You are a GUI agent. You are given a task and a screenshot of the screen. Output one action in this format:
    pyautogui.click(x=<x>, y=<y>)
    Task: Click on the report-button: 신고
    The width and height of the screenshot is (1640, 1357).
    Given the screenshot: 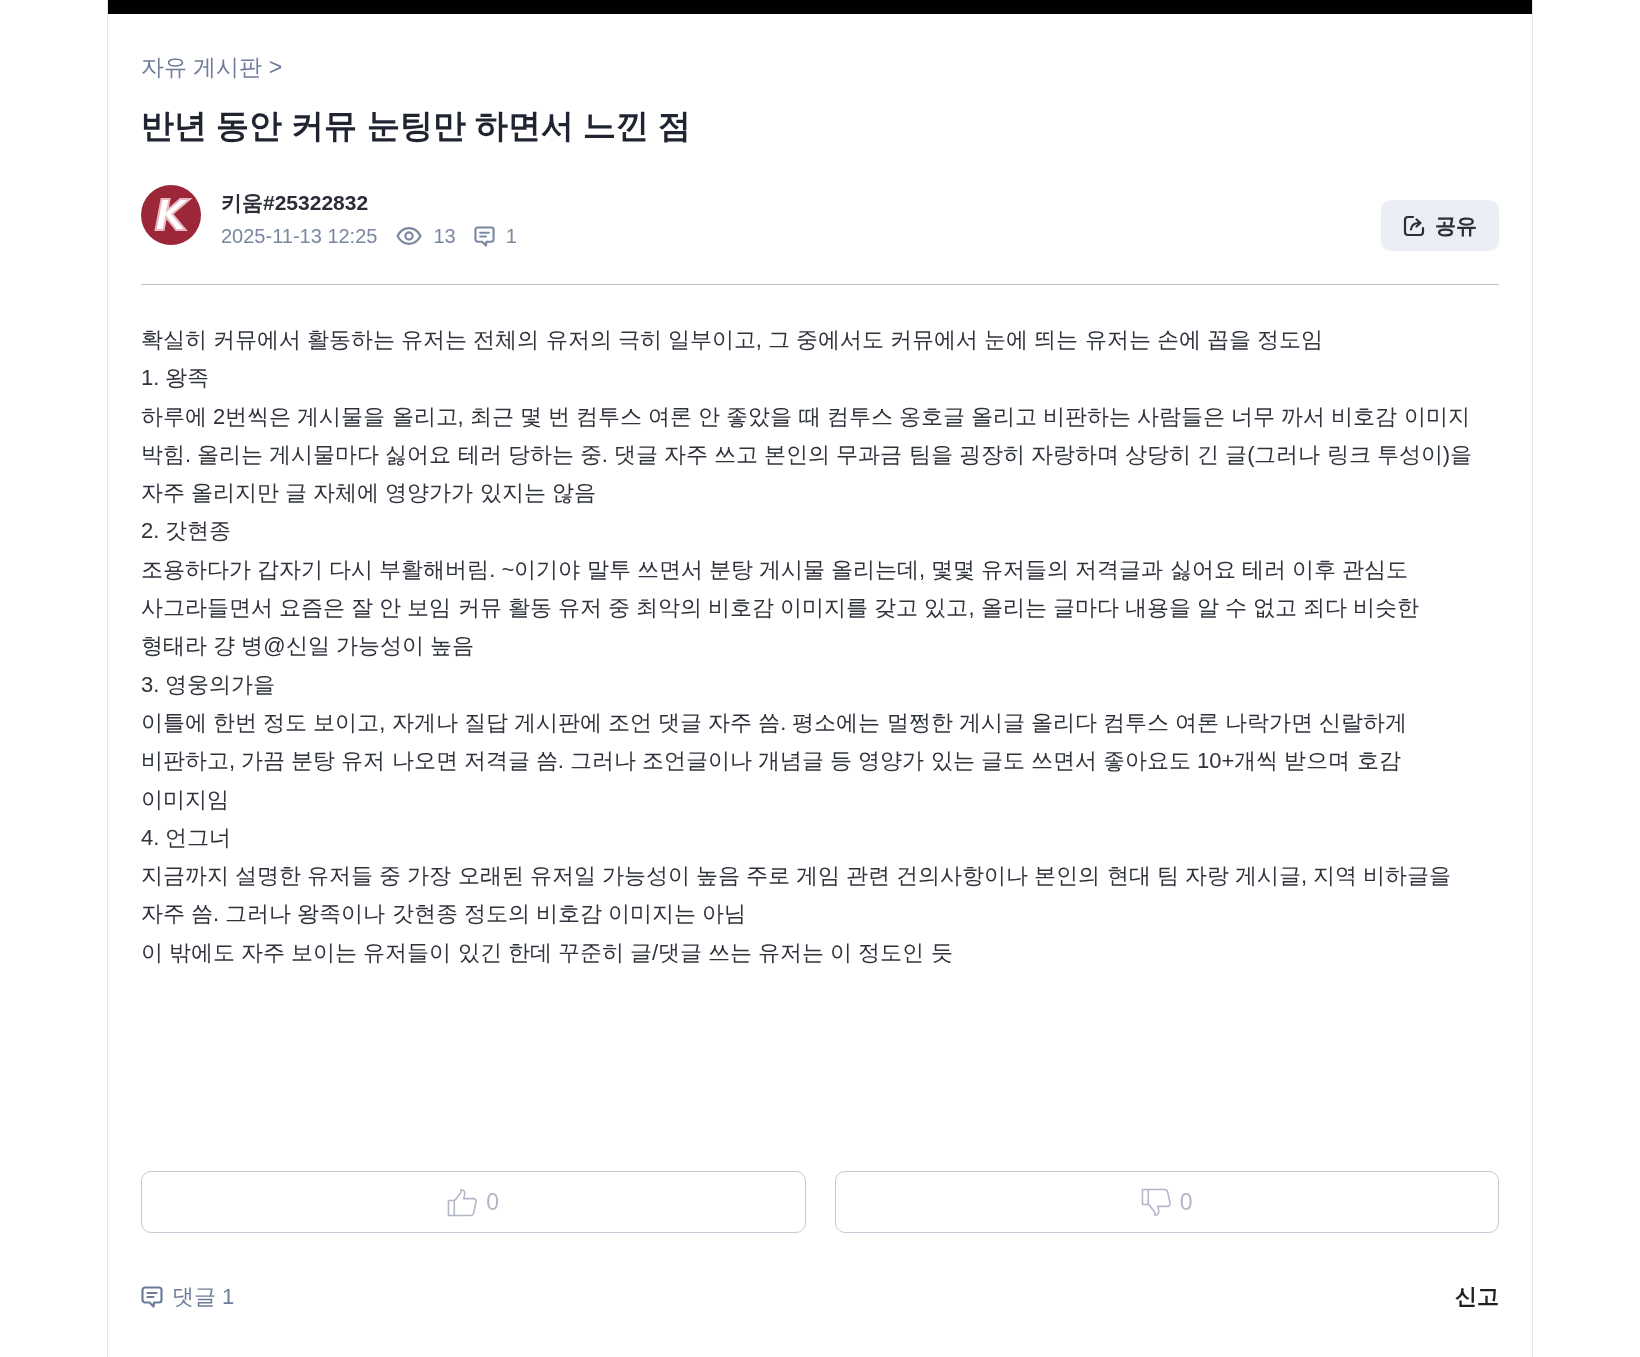 What is the action you would take?
    pyautogui.click(x=1477, y=1297)
    